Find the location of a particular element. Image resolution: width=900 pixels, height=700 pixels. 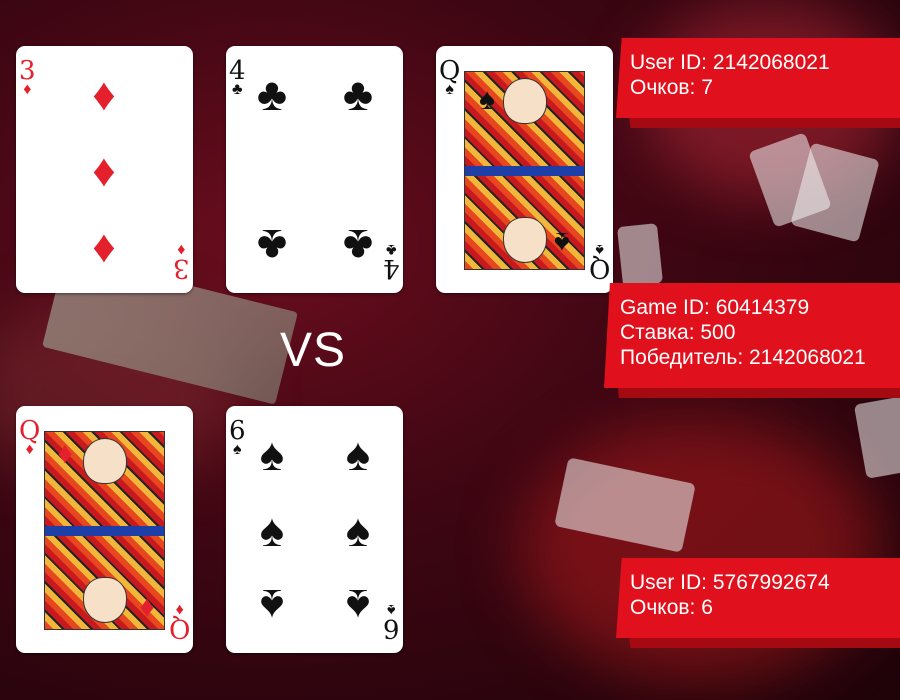

player2-score: Очков: 6 is located at coordinates (671, 607).